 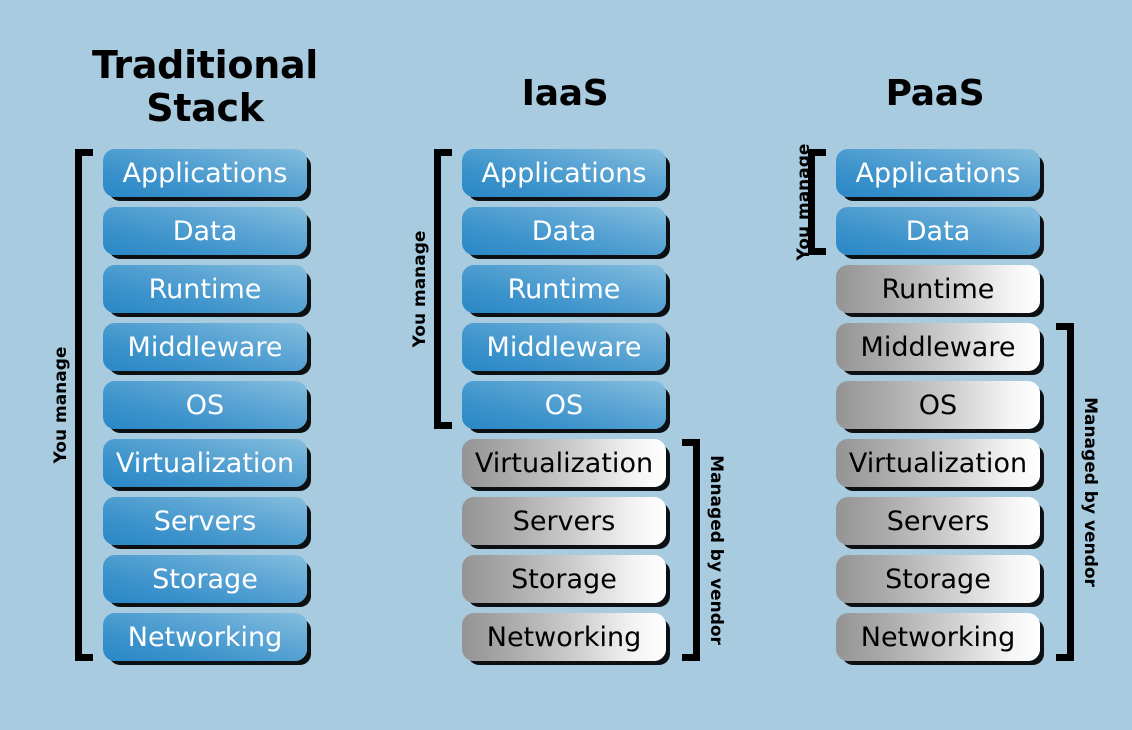 I want to click on column-title-traditional: Traditional Stack, so click(x=205, y=86).